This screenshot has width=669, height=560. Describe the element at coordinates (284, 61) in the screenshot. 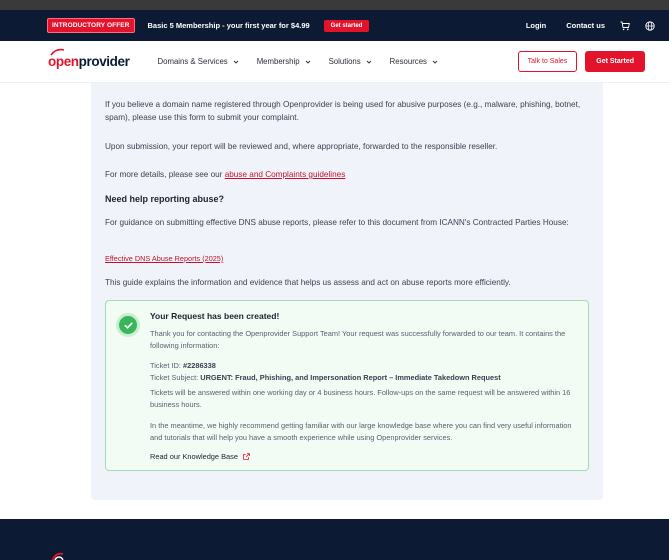

I see `nav-item-membership: Membership` at that location.